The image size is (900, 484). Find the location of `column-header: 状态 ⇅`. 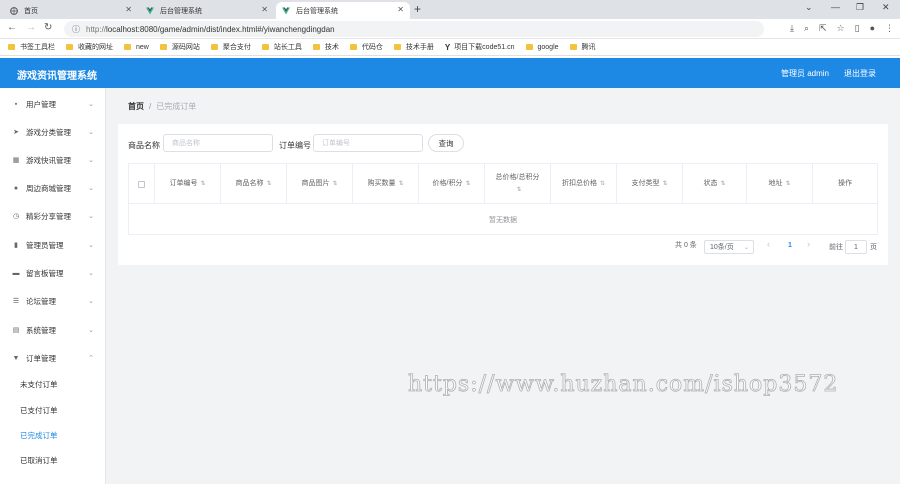

column-header: 状态 ⇅ is located at coordinates (715, 184).